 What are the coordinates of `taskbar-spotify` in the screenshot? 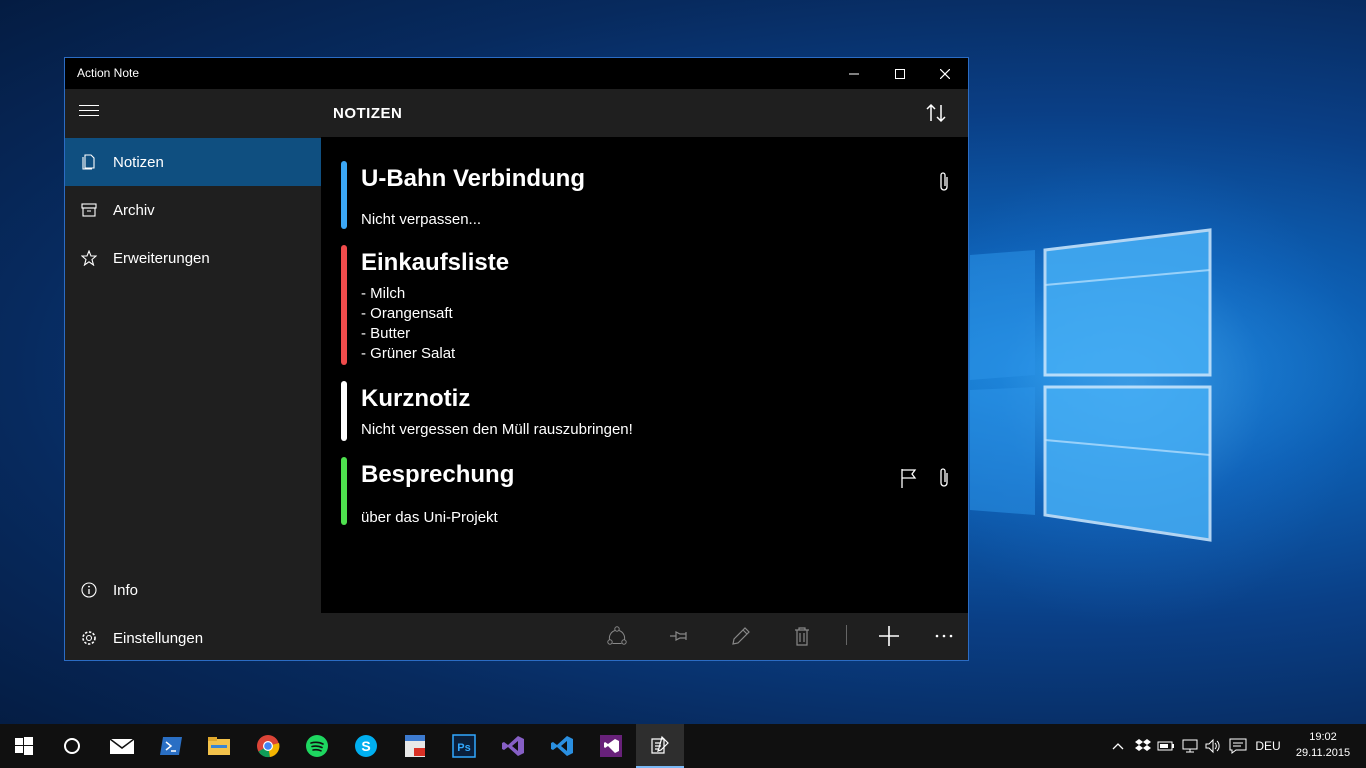 It's located at (317, 746).